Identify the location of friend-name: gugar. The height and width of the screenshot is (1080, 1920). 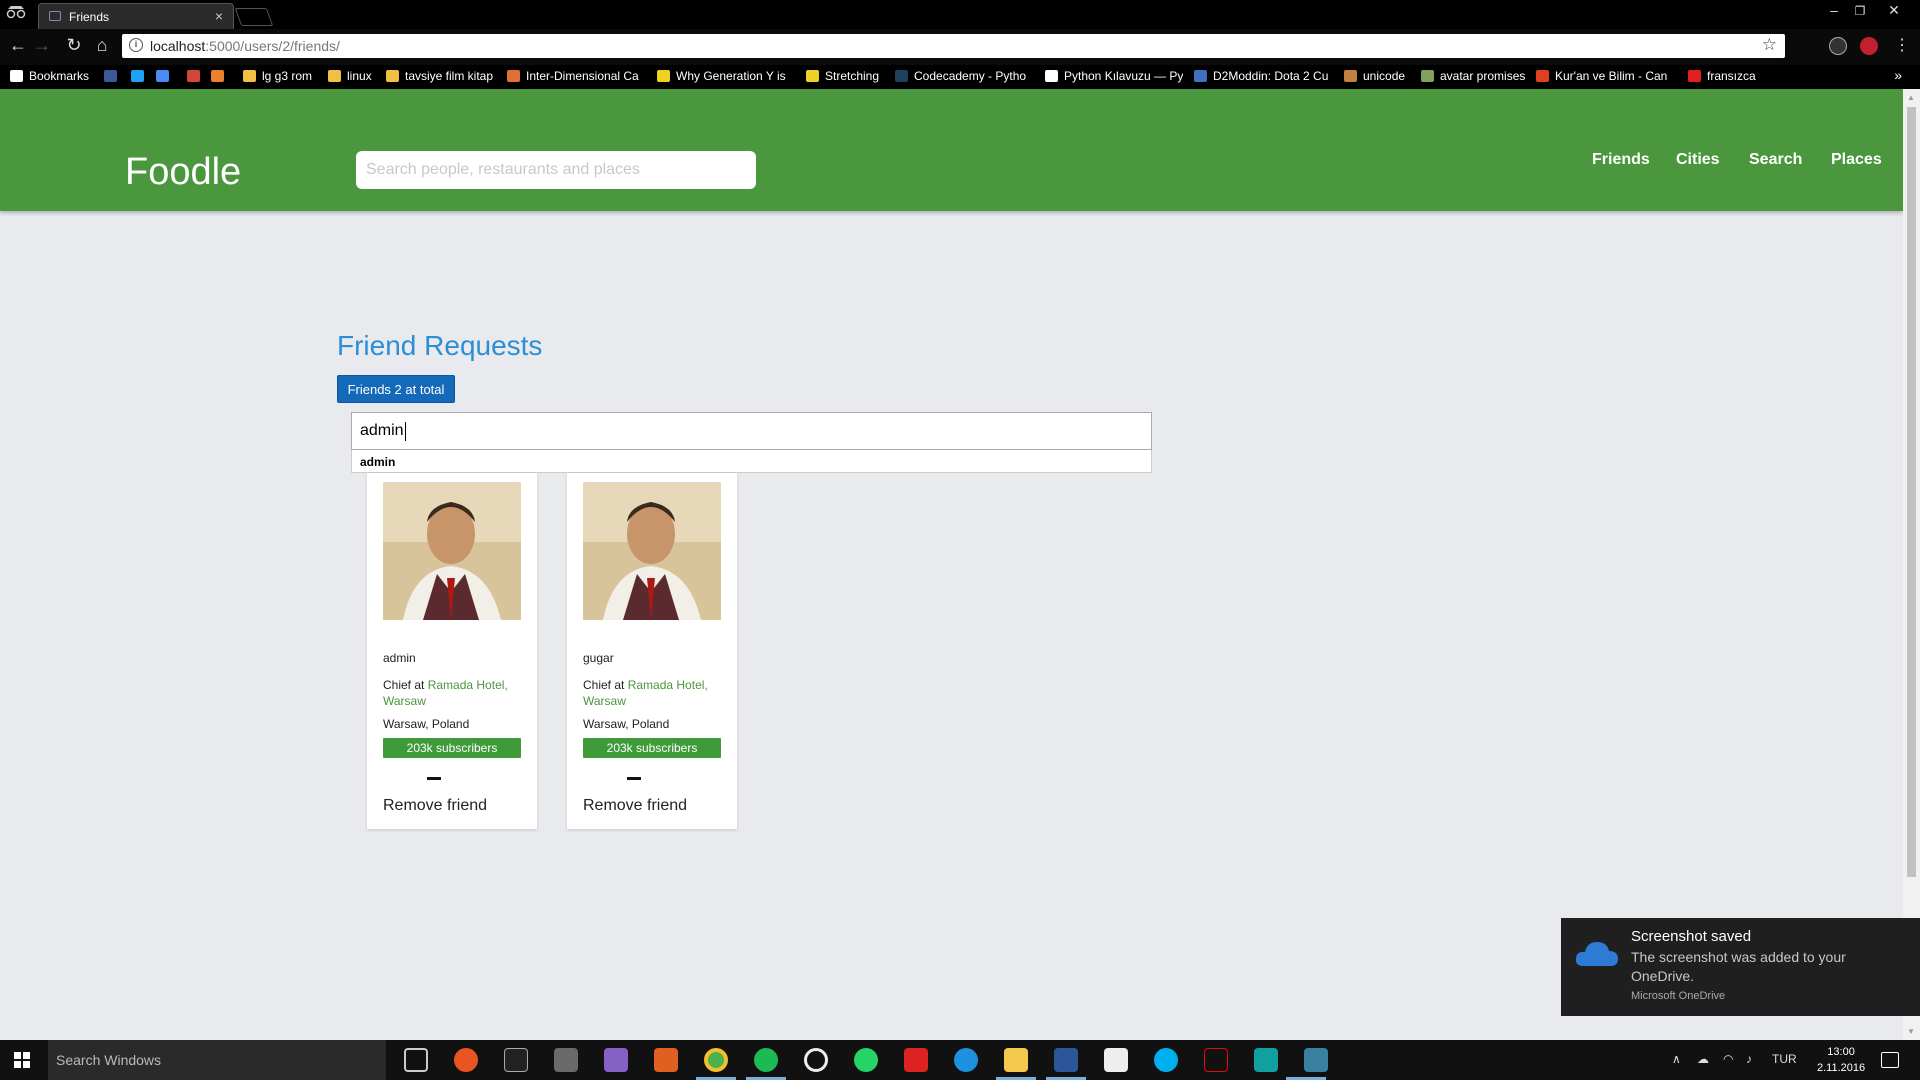
(598, 658).